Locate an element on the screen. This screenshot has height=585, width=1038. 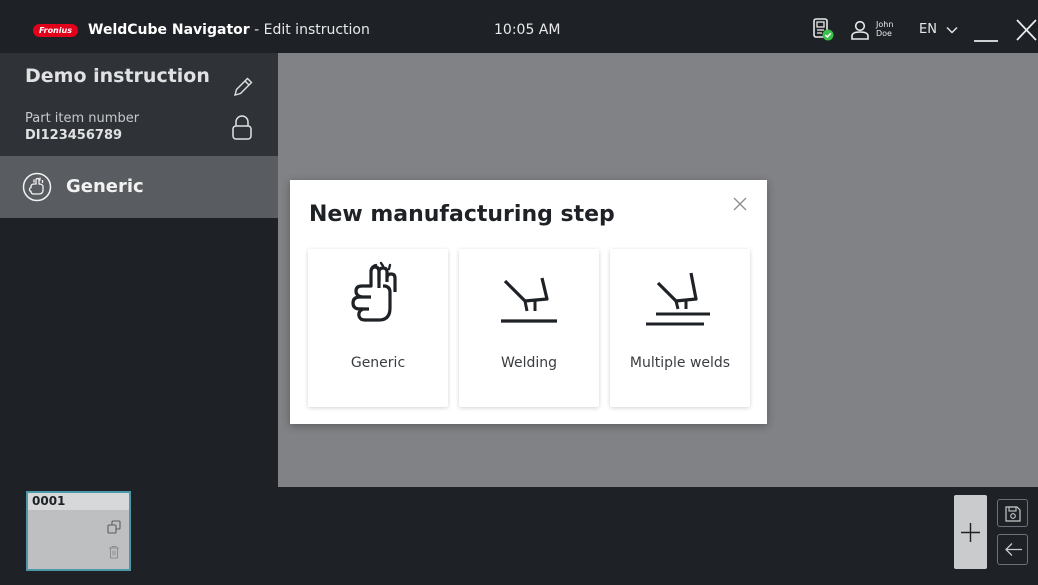
lock-icon is located at coordinates (242, 128).